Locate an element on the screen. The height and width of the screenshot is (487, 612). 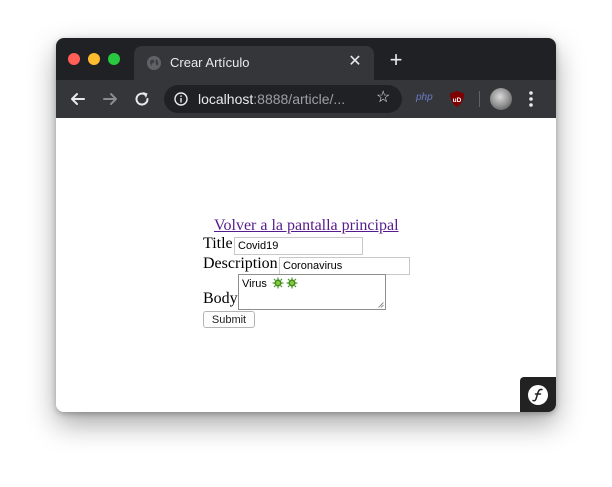
resize-handle is located at coordinates (381, 305).